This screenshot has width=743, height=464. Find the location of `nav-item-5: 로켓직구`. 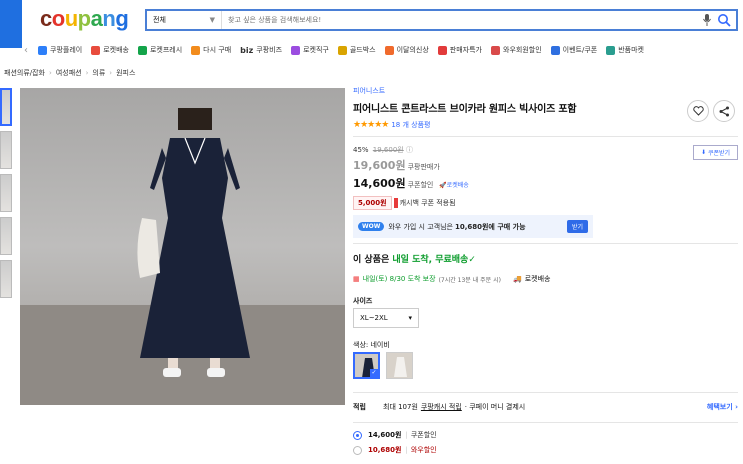

nav-item-5: 로켓직구 is located at coordinates (310, 50).